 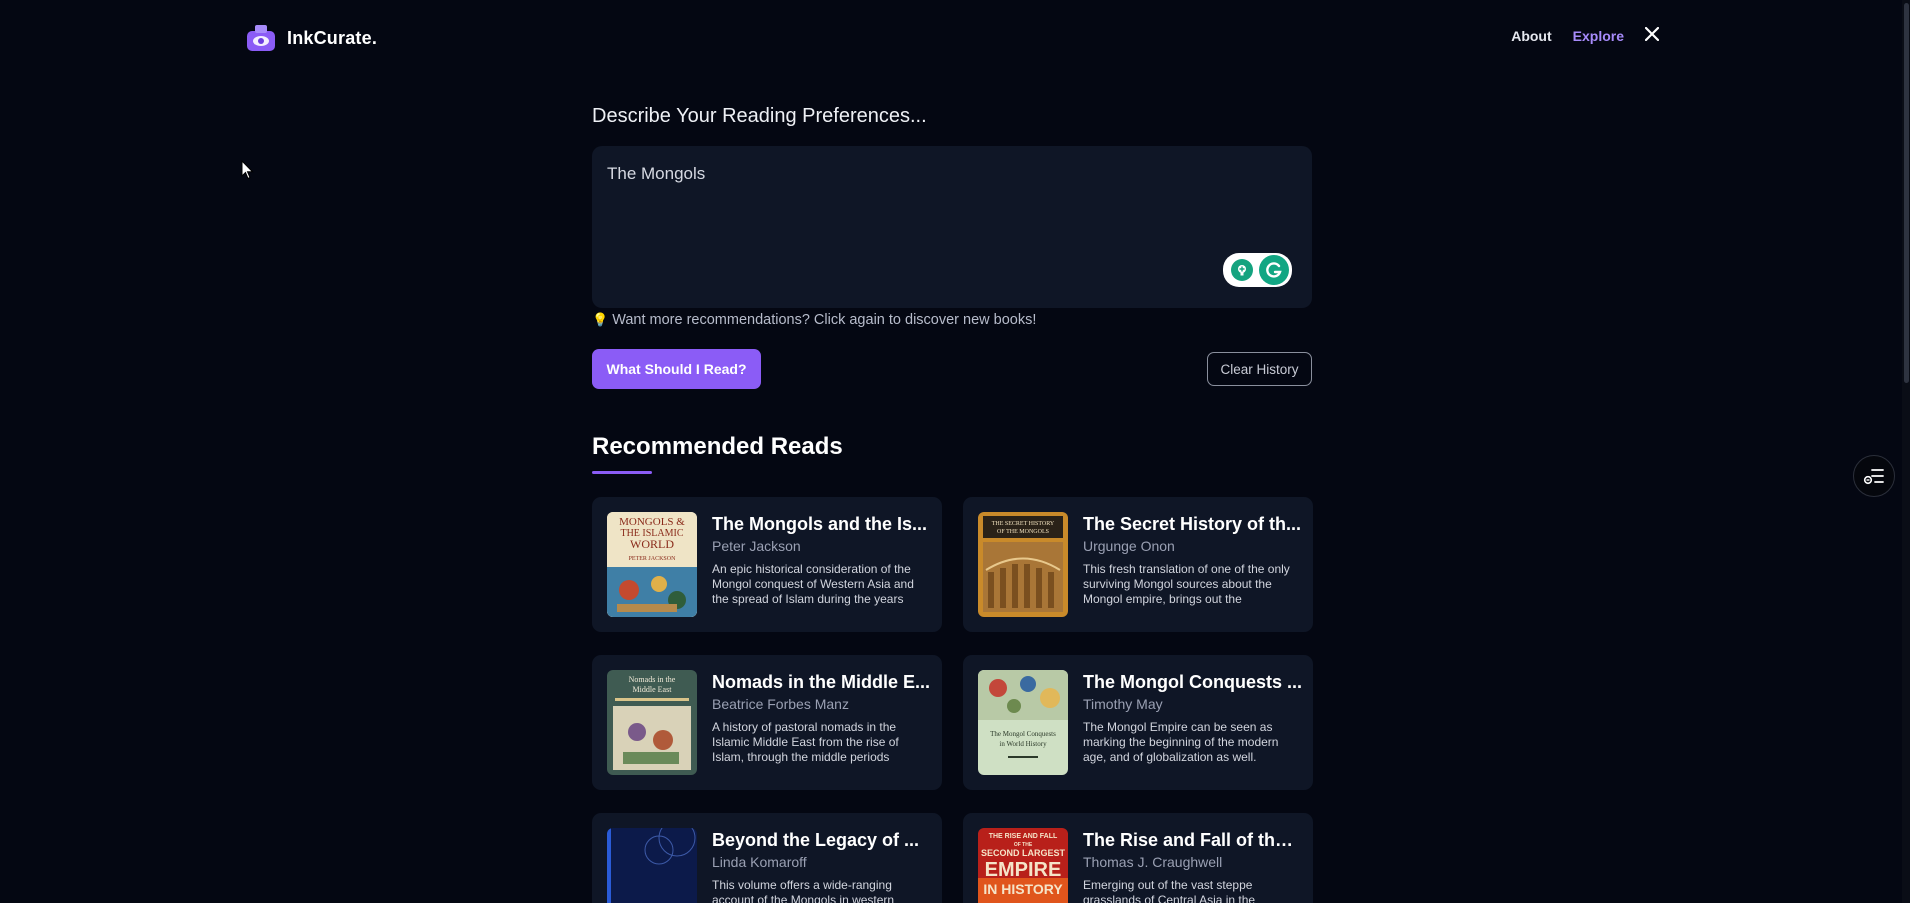 What do you see at coordinates (676, 369) in the screenshot?
I see `what-should-i-read-button: What Should I Read?` at bounding box center [676, 369].